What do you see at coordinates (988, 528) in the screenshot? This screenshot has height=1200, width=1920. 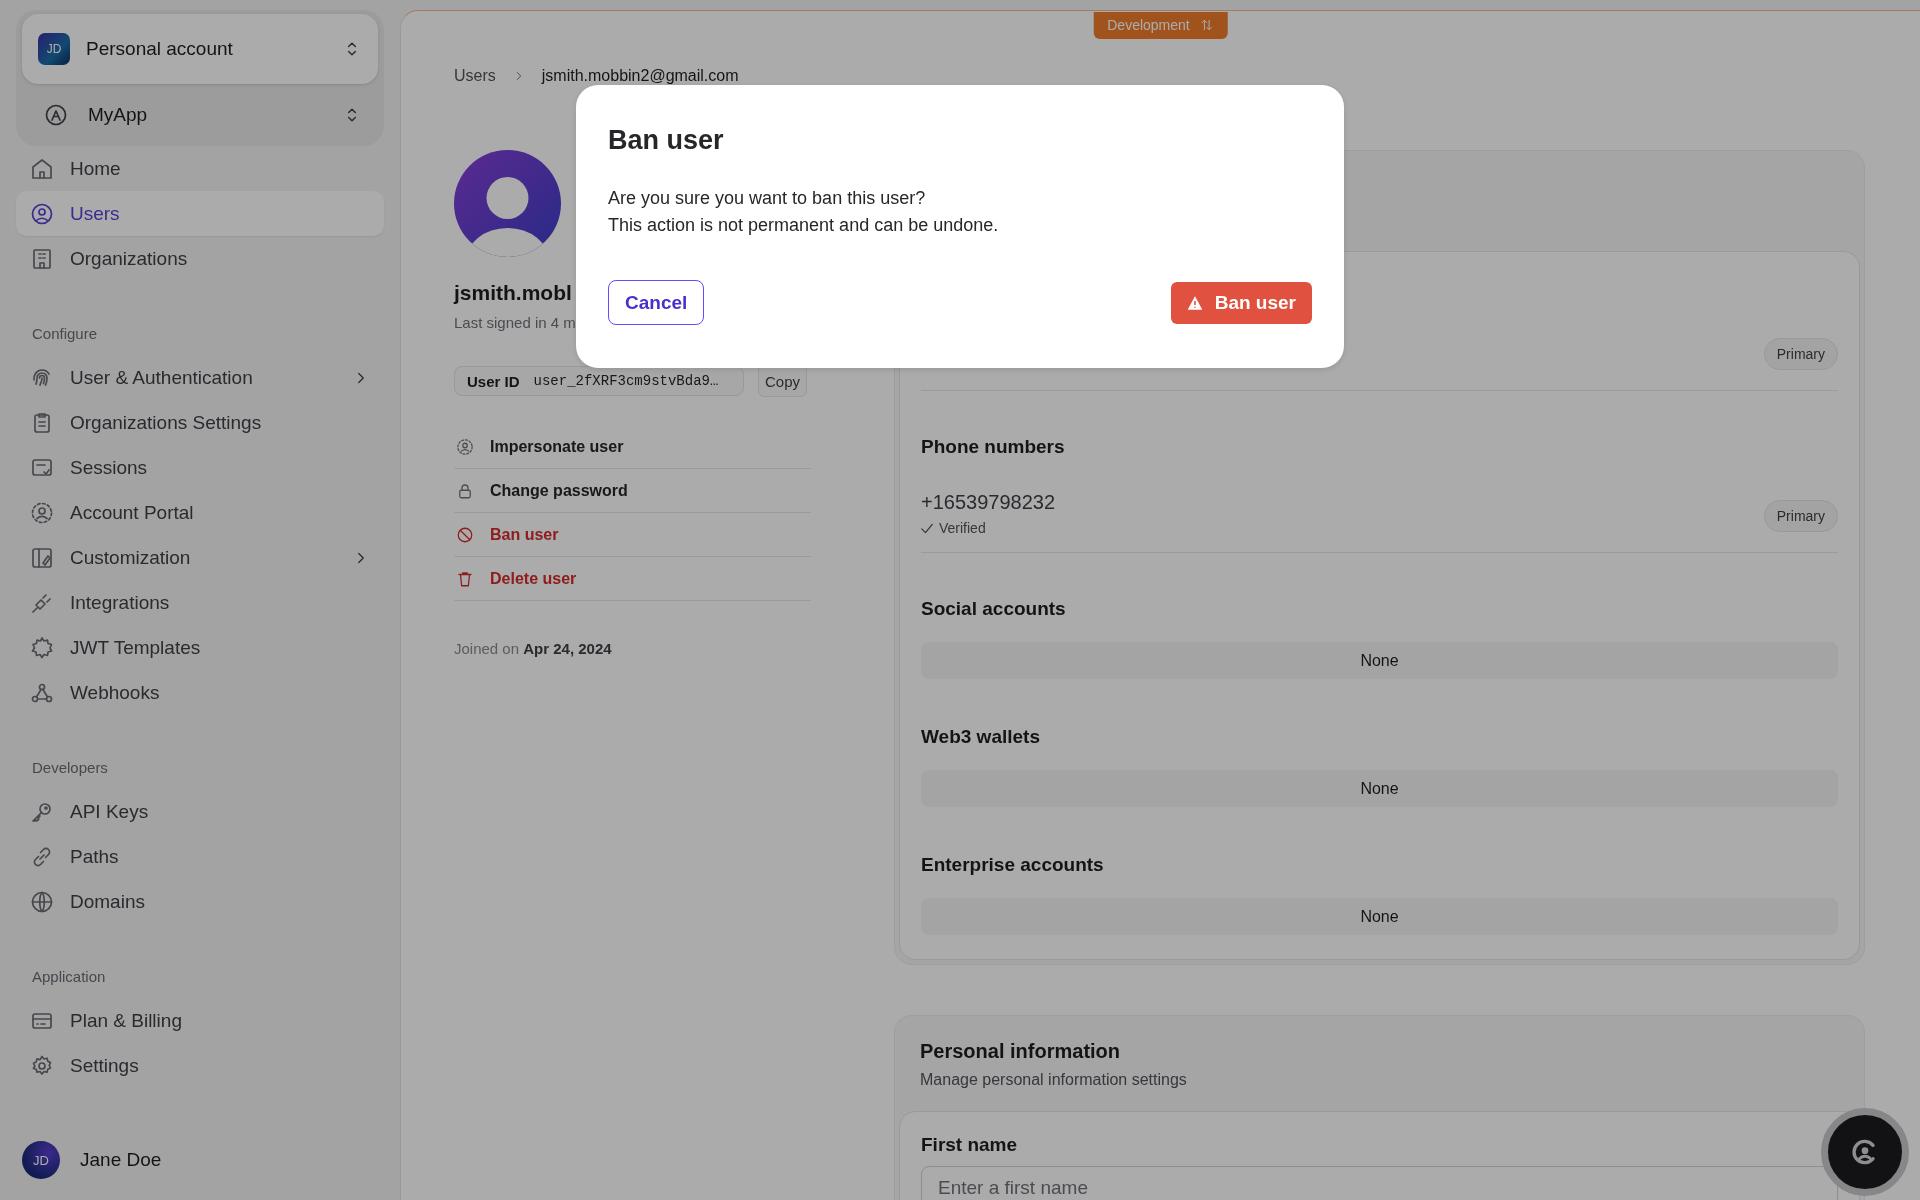 I see `verified-status: Verified` at bounding box center [988, 528].